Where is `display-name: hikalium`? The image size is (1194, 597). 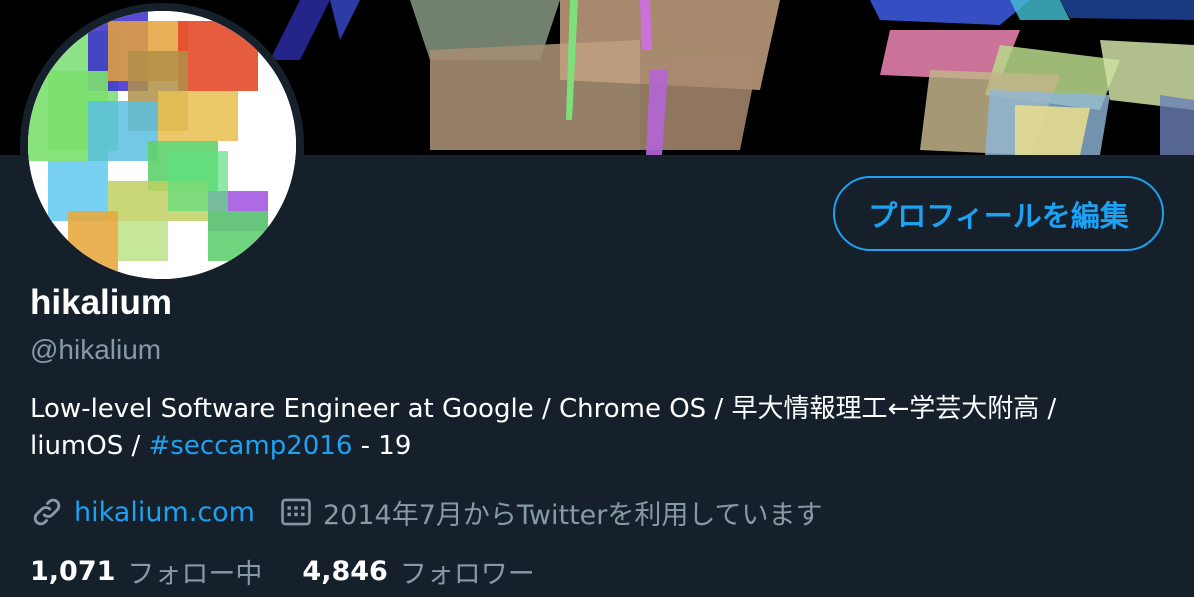 display-name: hikalium is located at coordinates (101, 302).